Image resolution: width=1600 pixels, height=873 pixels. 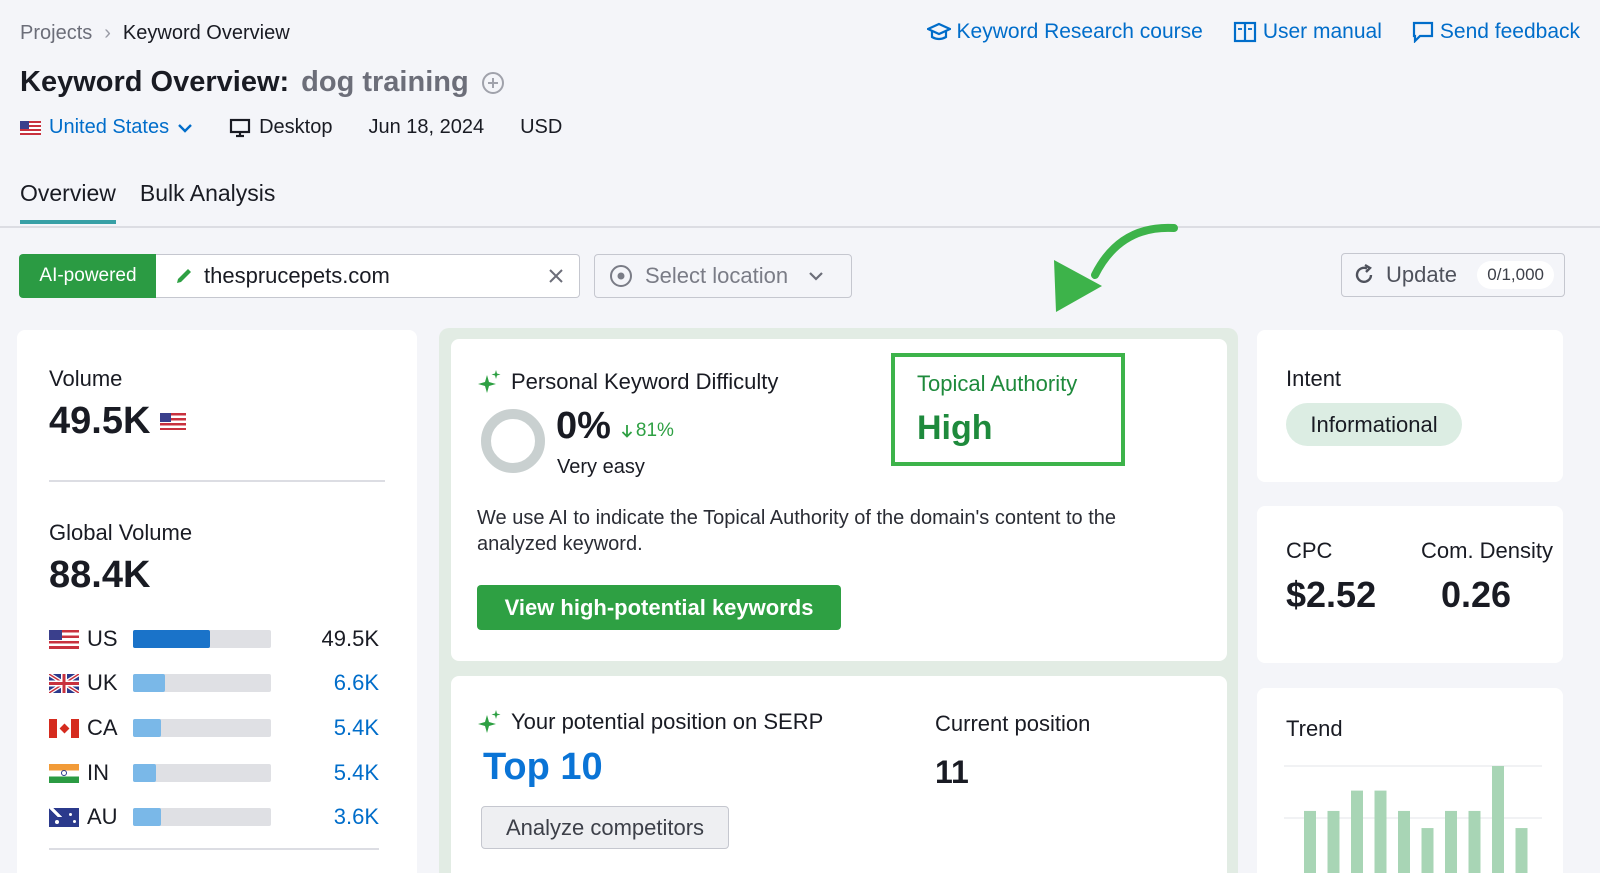 I want to click on breadcrumb: Projects › Keyword Overview, so click(x=155, y=33).